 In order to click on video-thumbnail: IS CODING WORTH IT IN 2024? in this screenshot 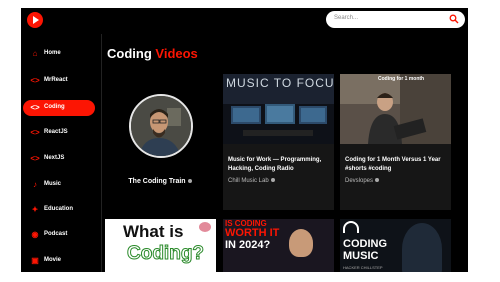, I will do `click(278, 245)`.